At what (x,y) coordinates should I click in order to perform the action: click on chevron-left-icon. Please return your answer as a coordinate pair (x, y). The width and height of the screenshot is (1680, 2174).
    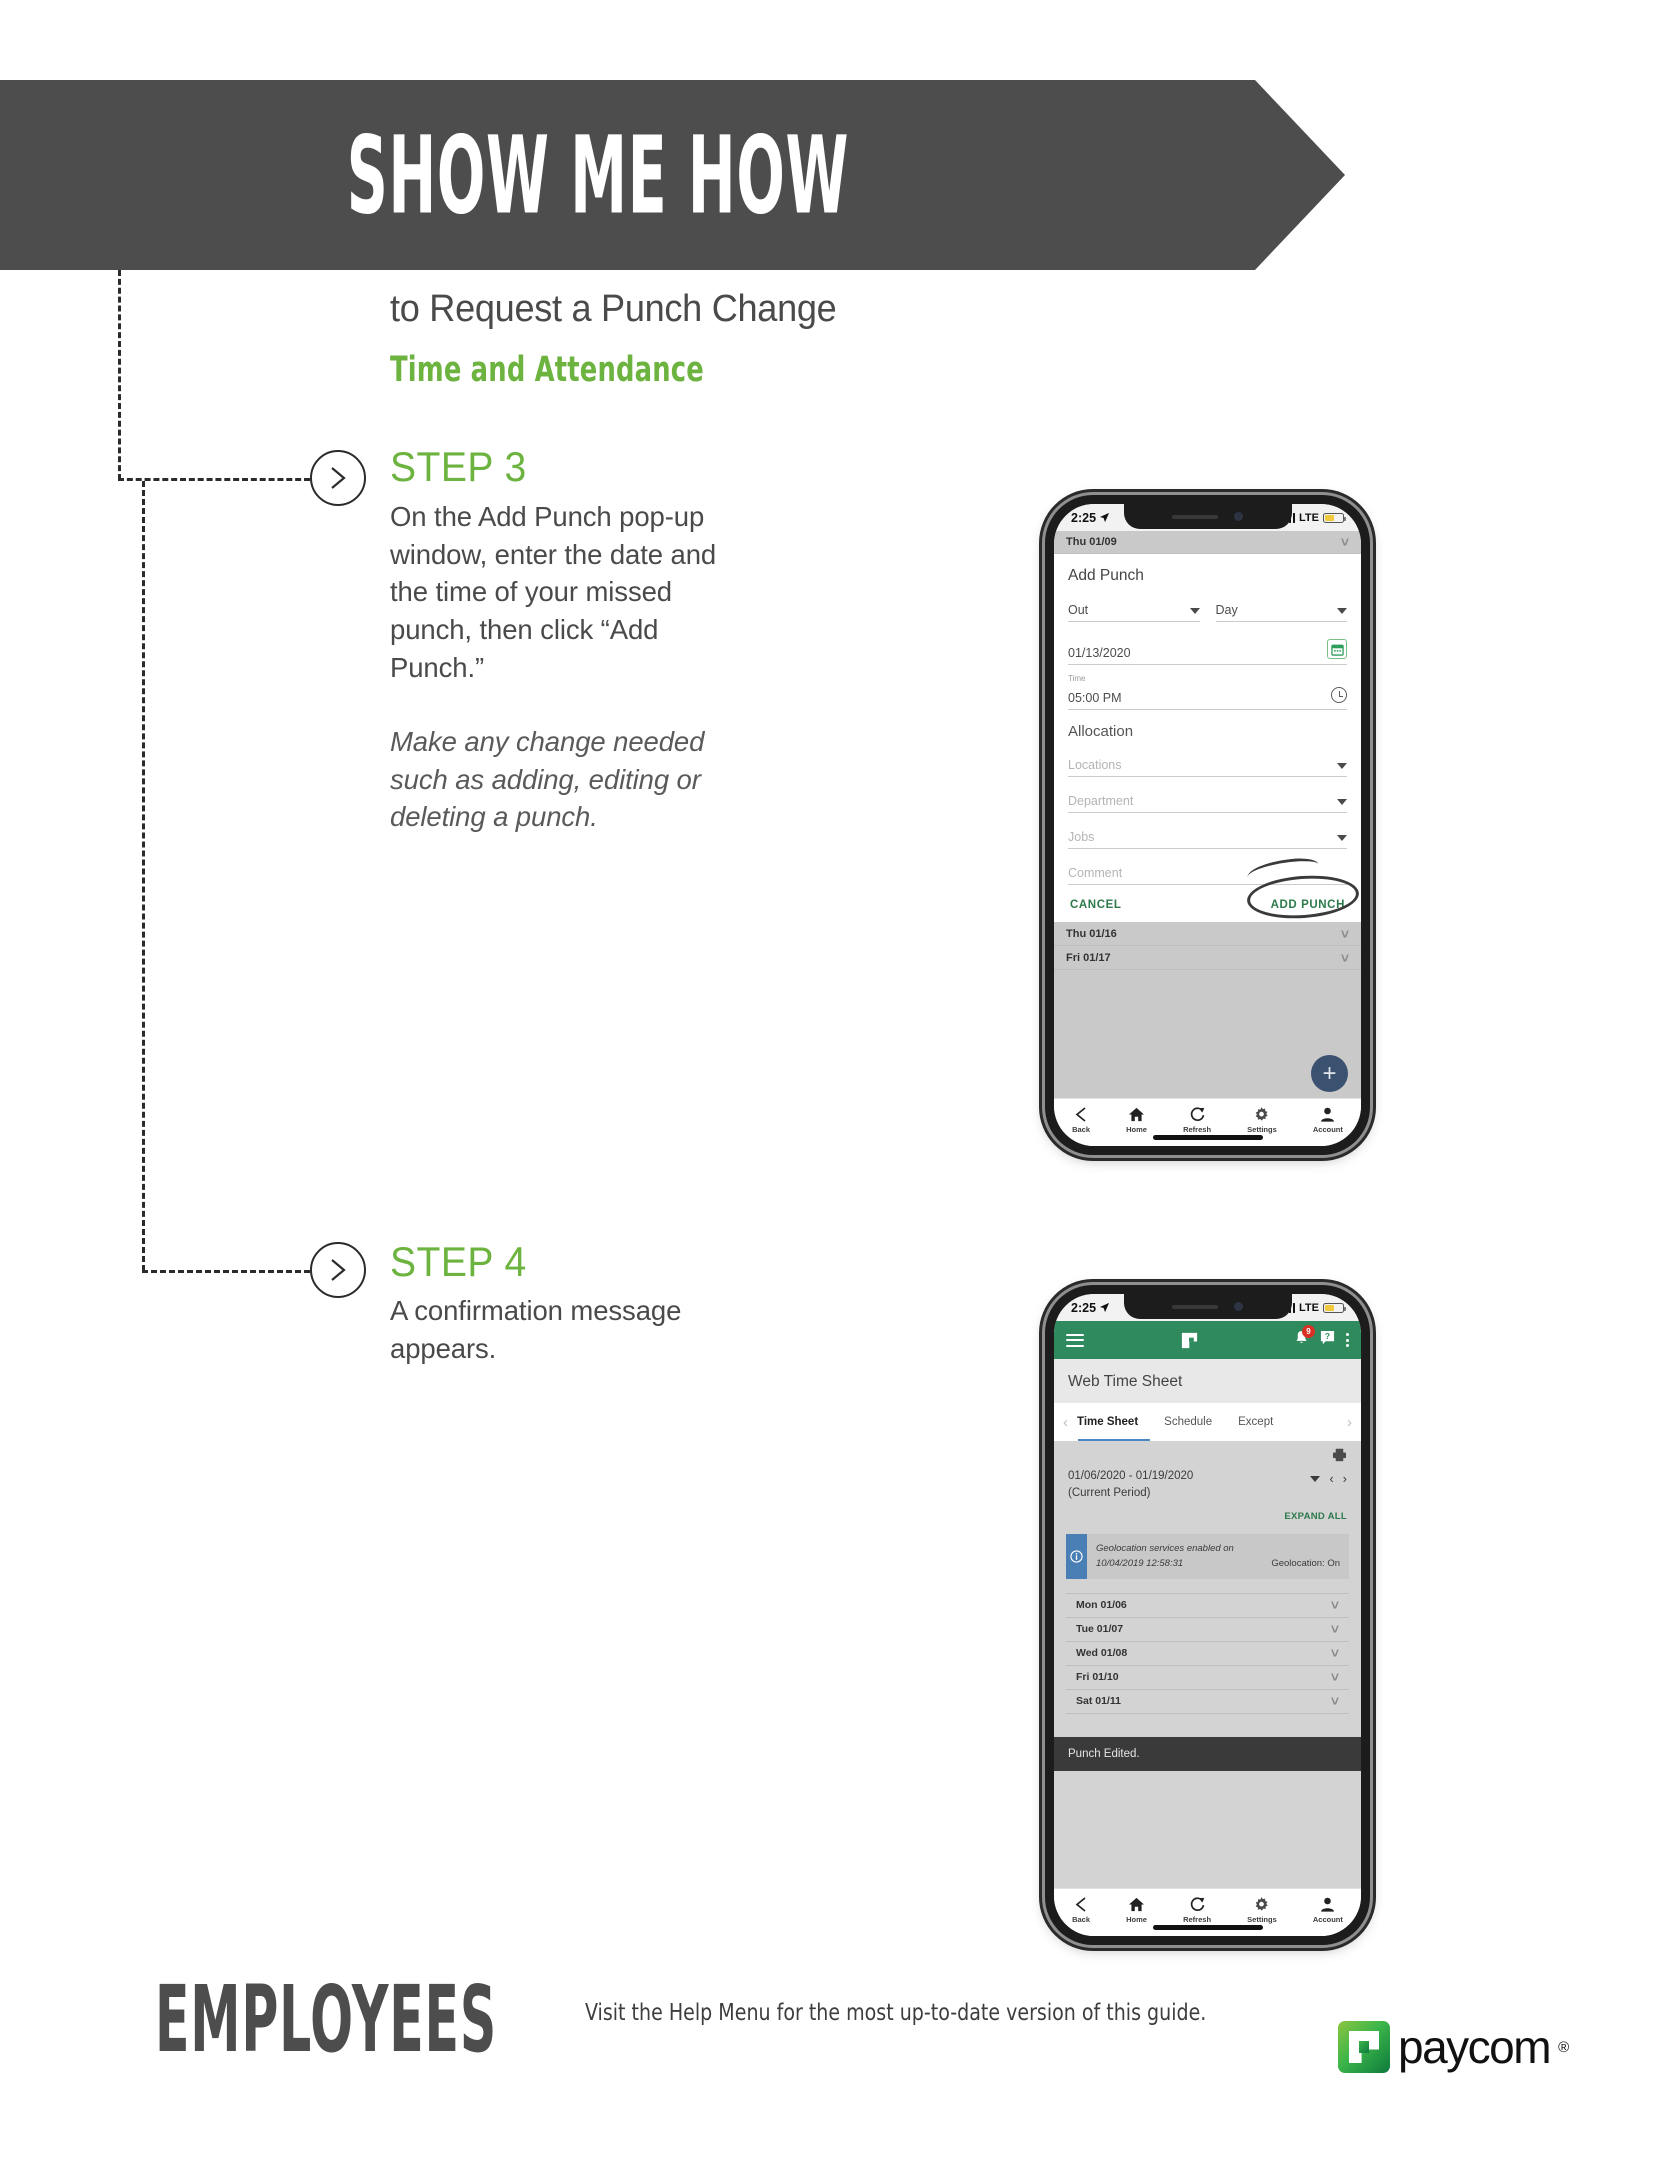
    Looking at the image, I should click on (1080, 1114).